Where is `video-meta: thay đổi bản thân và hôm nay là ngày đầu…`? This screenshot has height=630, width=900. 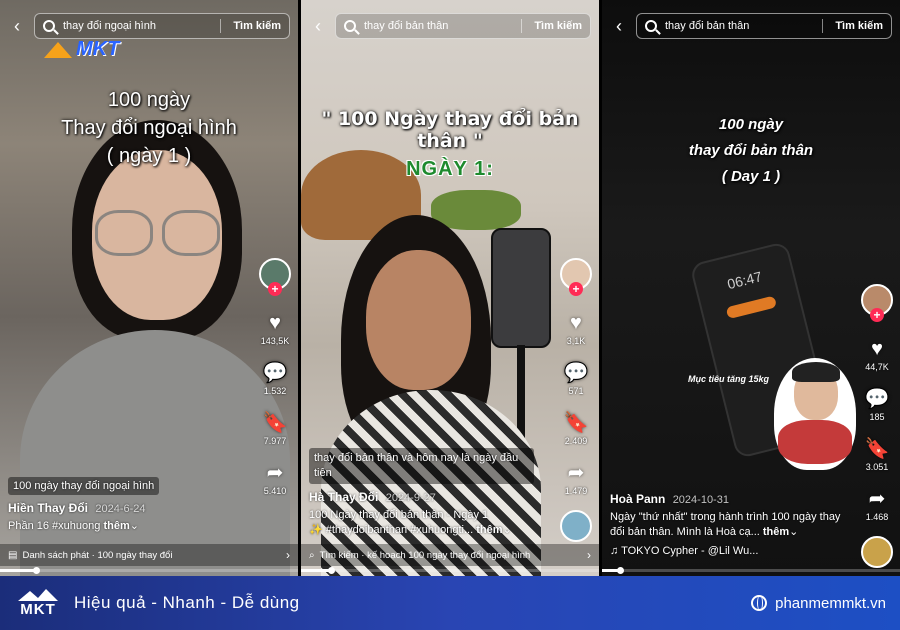
video-meta: thay đổi bản thân và hôm nay là ngày đầu… is located at coordinates (432, 493).